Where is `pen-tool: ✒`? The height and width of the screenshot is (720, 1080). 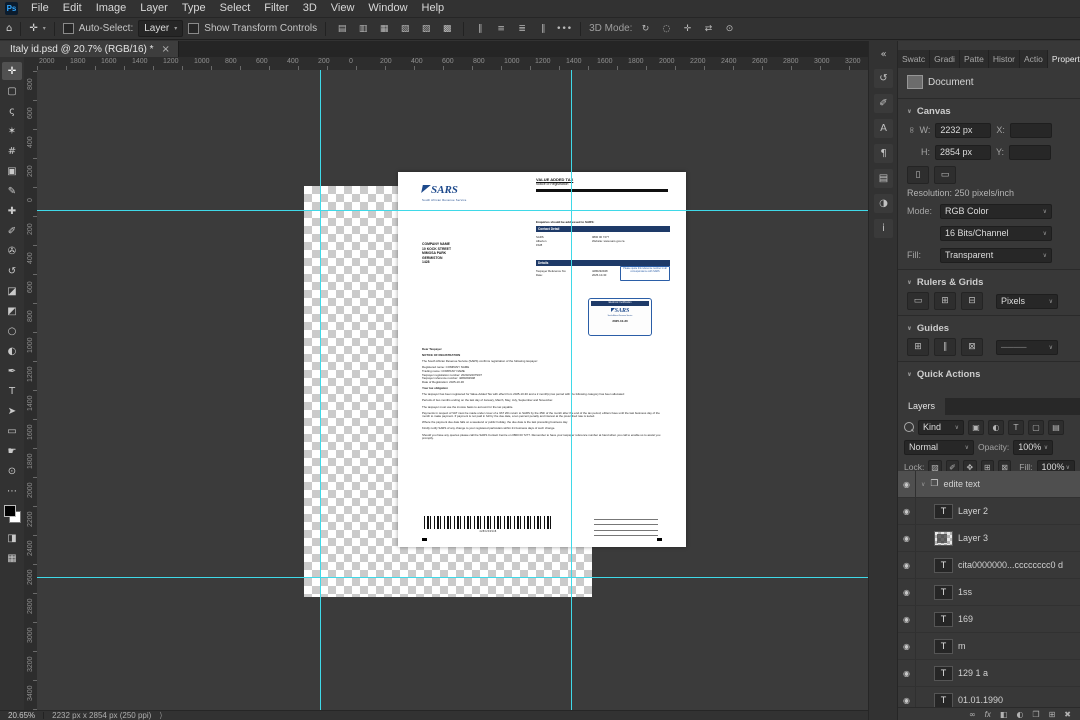
pen-tool: ✒ is located at coordinates (12, 371).